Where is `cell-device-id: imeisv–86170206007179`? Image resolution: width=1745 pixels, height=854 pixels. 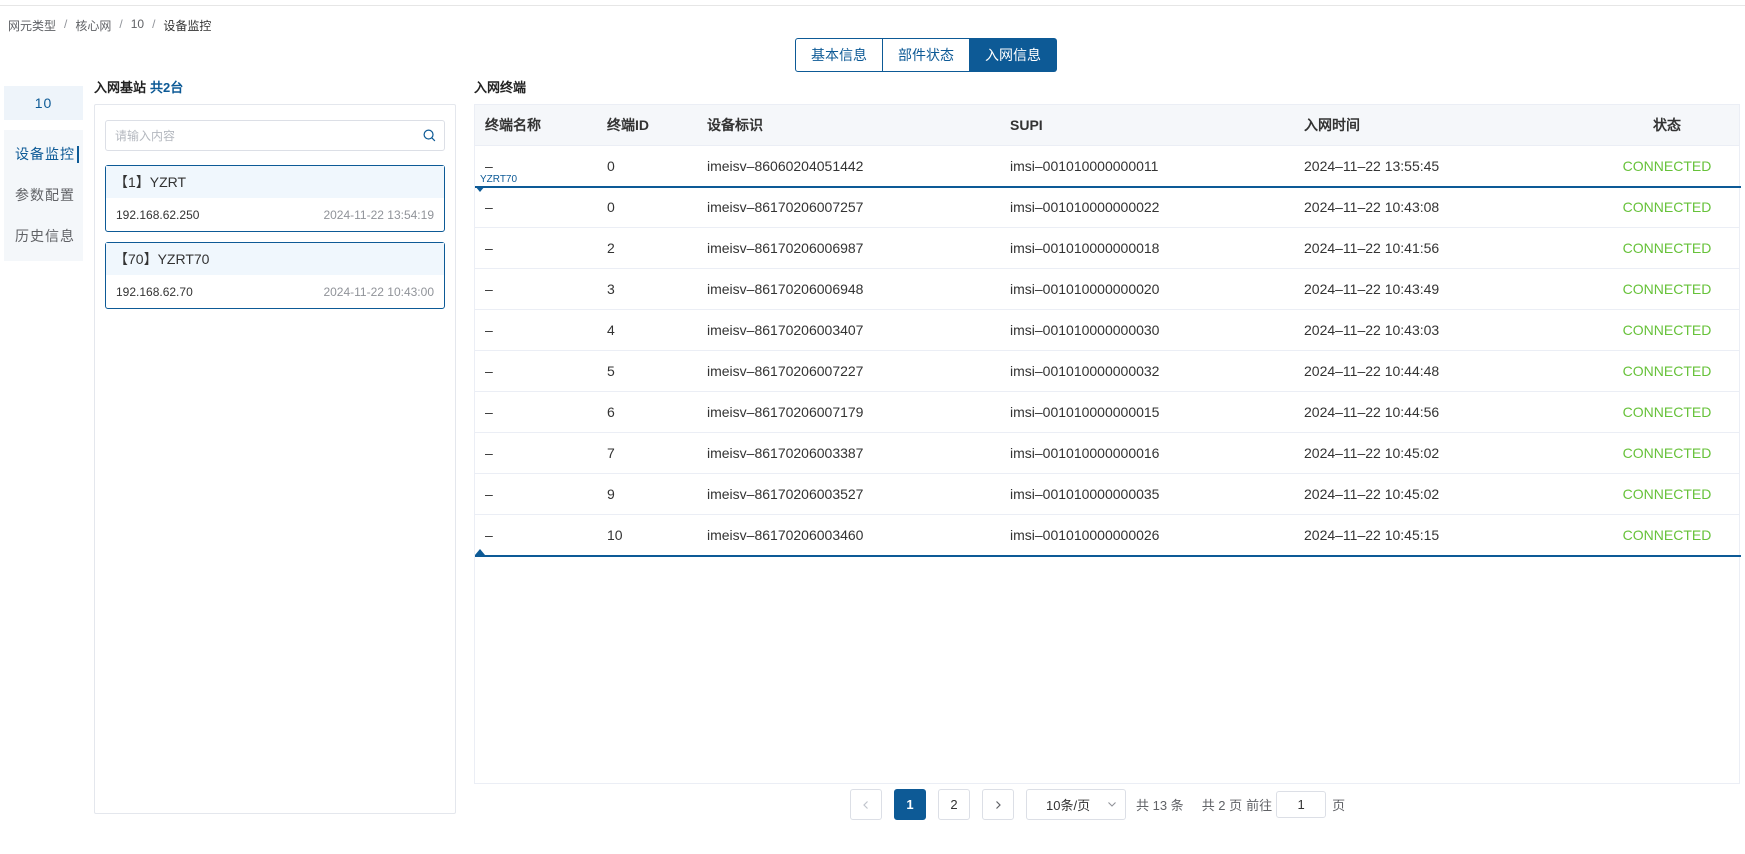 cell-device-id: imeisv–86170206007179 is located at coordinates (848, 412).